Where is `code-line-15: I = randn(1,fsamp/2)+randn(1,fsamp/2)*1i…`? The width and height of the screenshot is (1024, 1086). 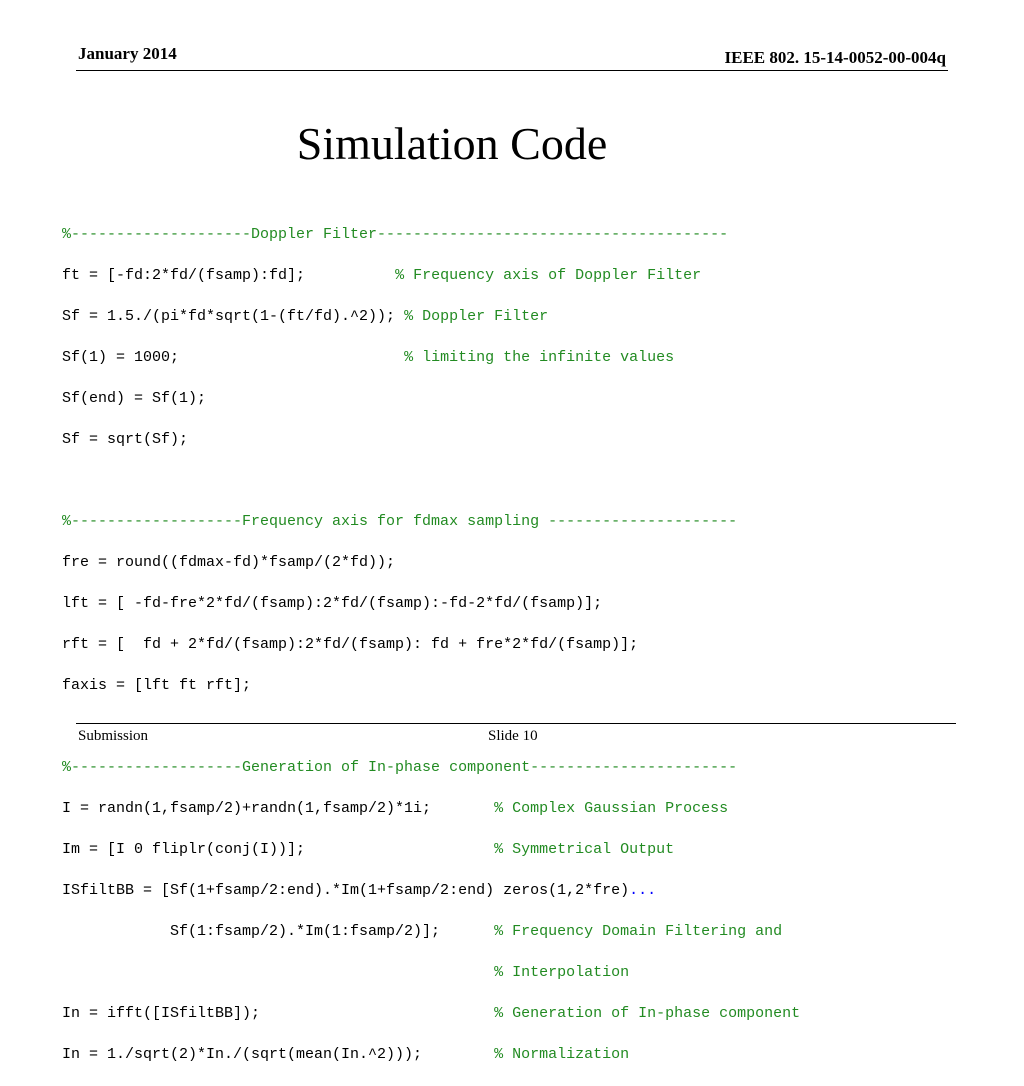 code-line-15: I = randn(1,fsamp/2)+randn(1,fsamp/2)*1i… is located at coordinates (431, 809).